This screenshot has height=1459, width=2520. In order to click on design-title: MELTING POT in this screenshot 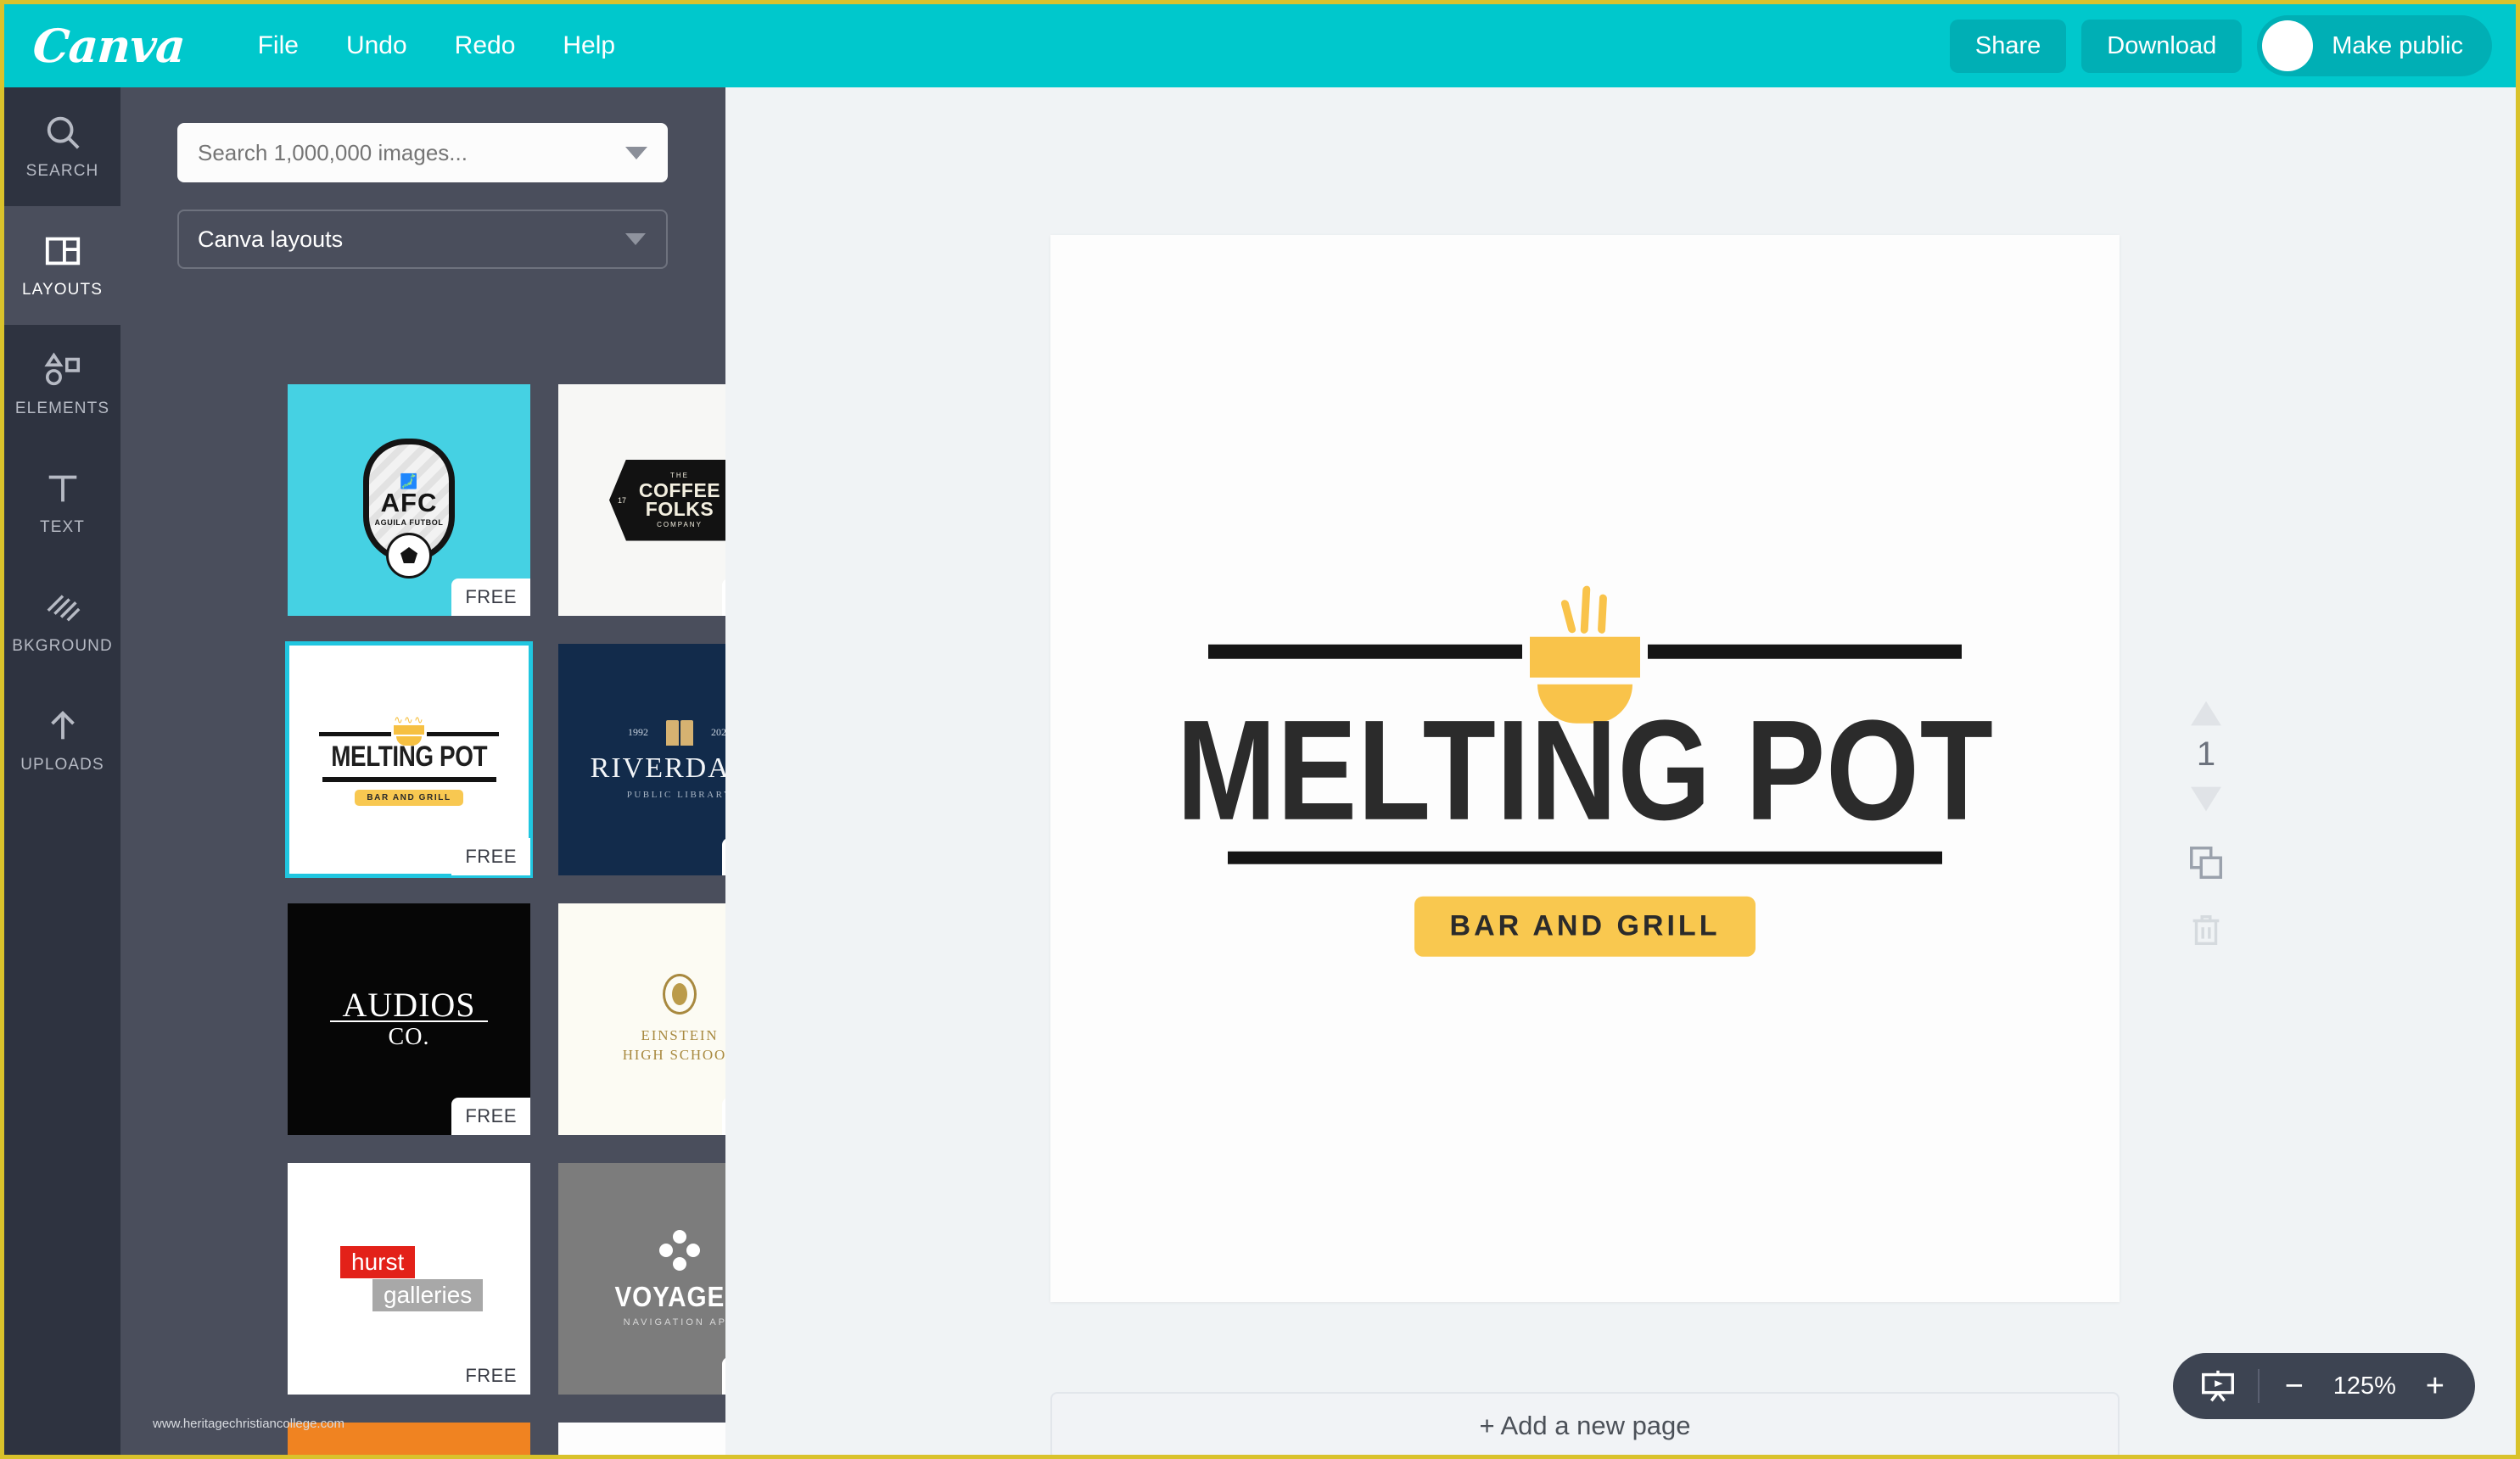, I will do `click(1585, 770)`.